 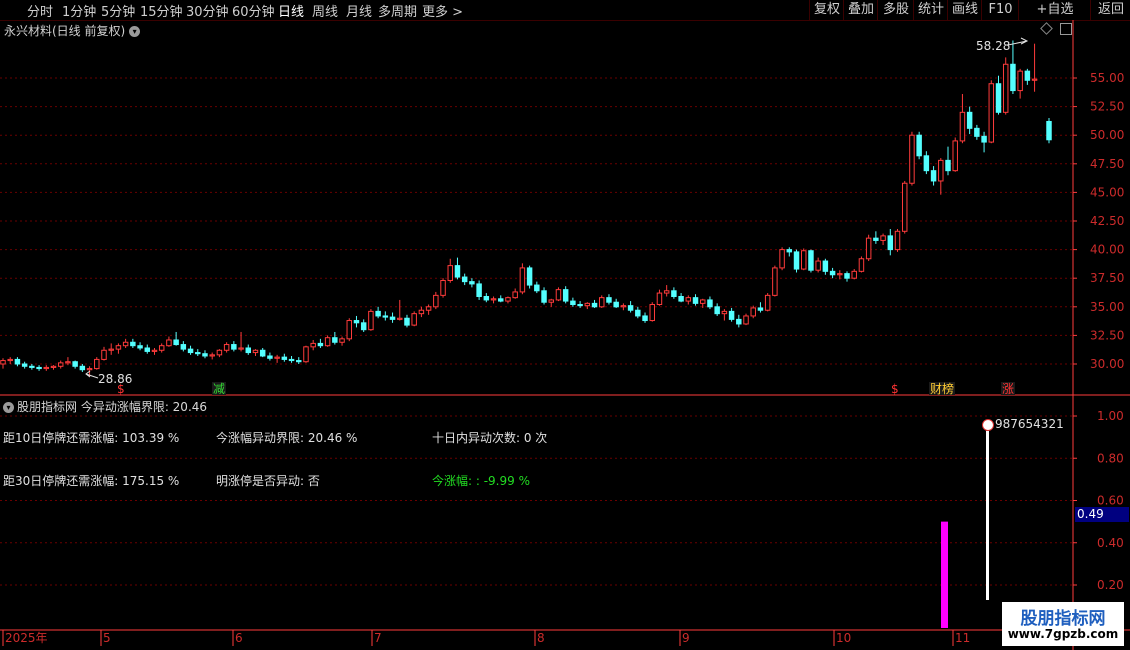 What do you see at coordinates (1107, 278) in the screenshot?
I see `price-tick-label: 37.50` at bounding box center [1107, 278].